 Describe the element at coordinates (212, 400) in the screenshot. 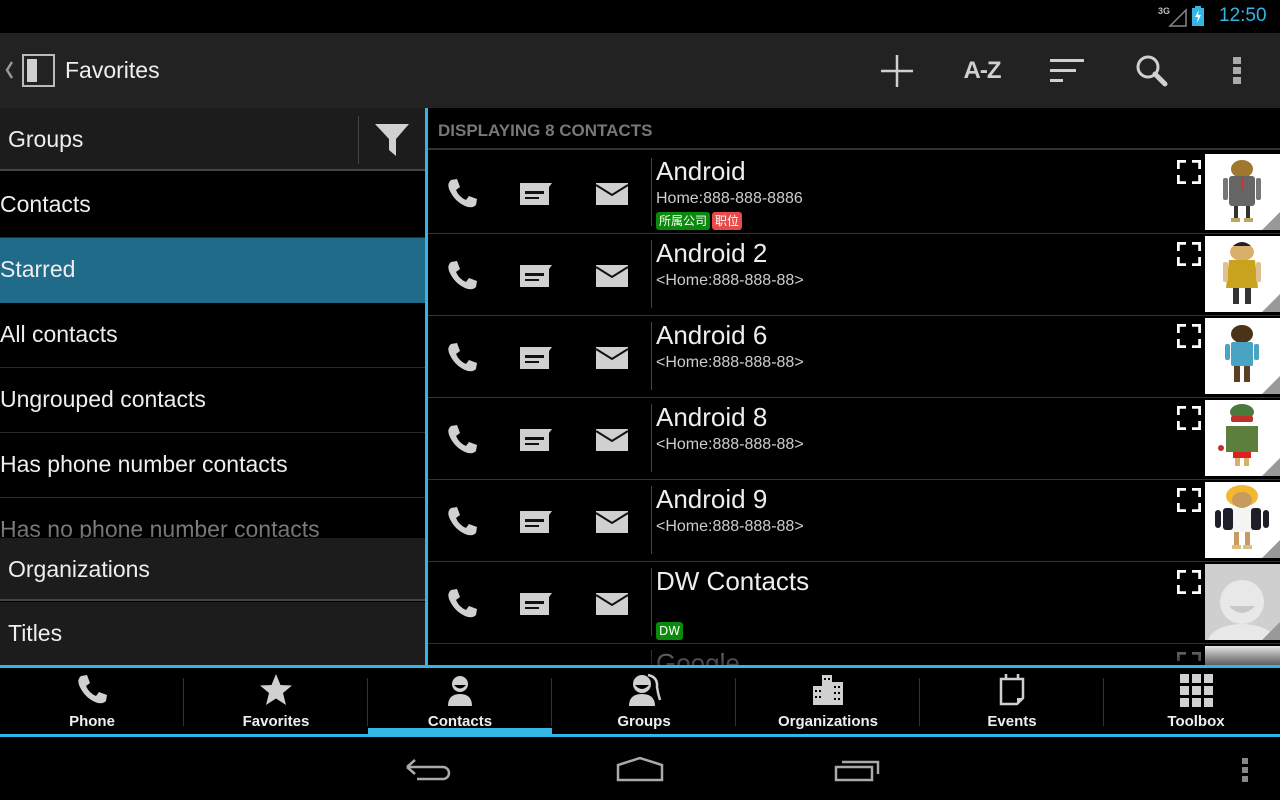

I see `group-item-ungrouped: Ungrouped contacts` at that location.